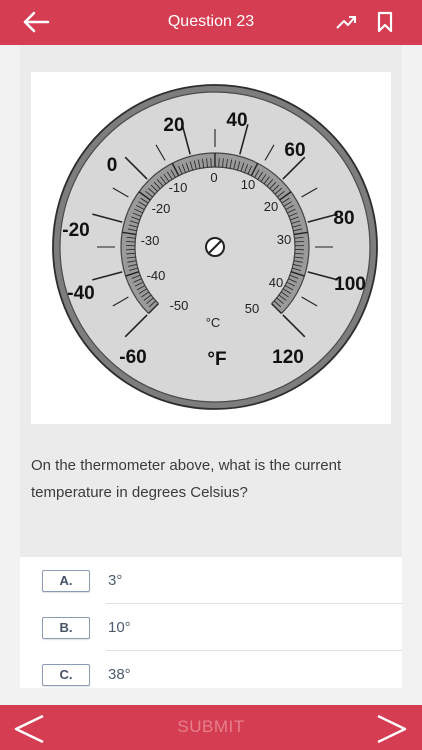  Describe the element at coordinates (150, 240) in the screenshot. I see `celsius-label: -30` at that location.